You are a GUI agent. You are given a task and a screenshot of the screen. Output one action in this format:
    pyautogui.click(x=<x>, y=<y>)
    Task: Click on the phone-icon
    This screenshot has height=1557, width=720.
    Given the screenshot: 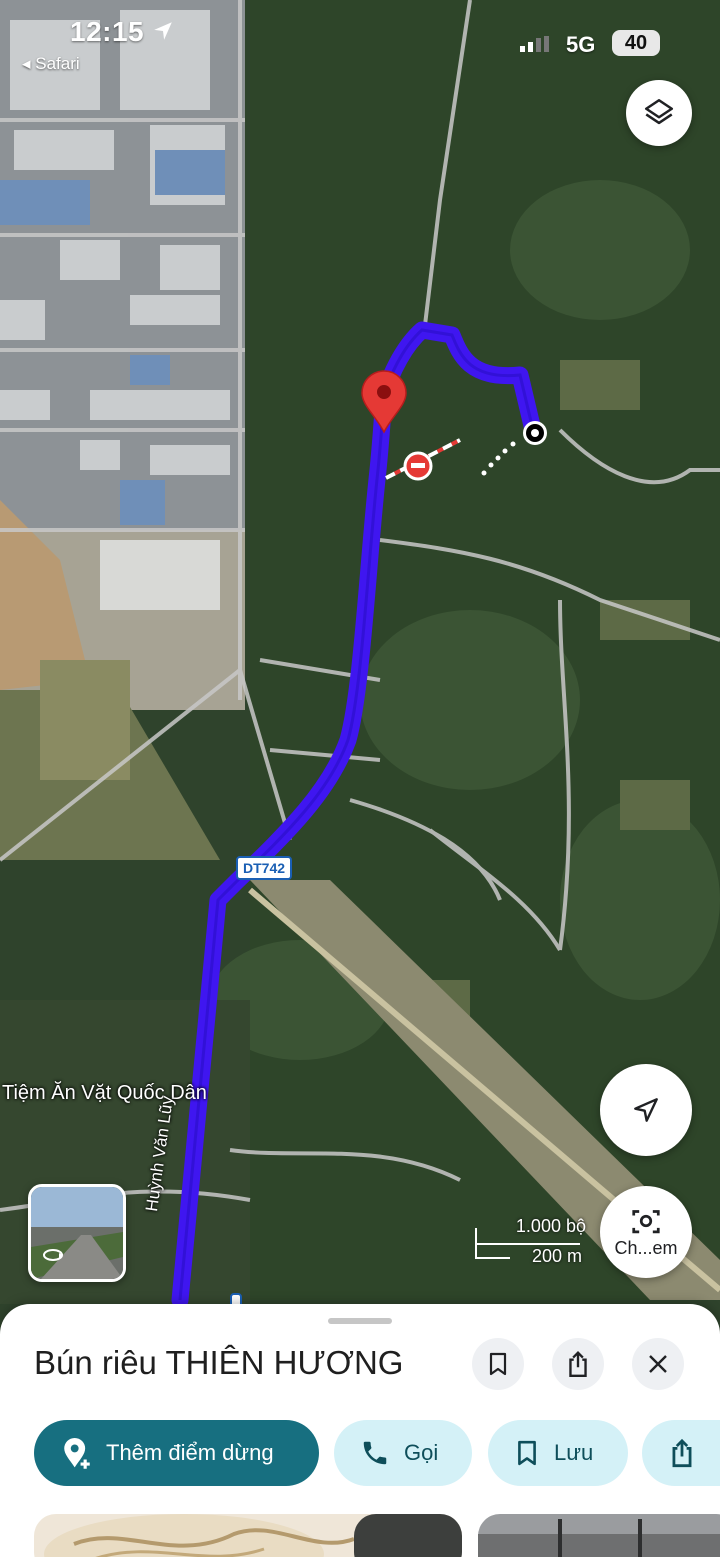 What is the action you would take?
    pyautogui.click(x=375, y=1453)
    